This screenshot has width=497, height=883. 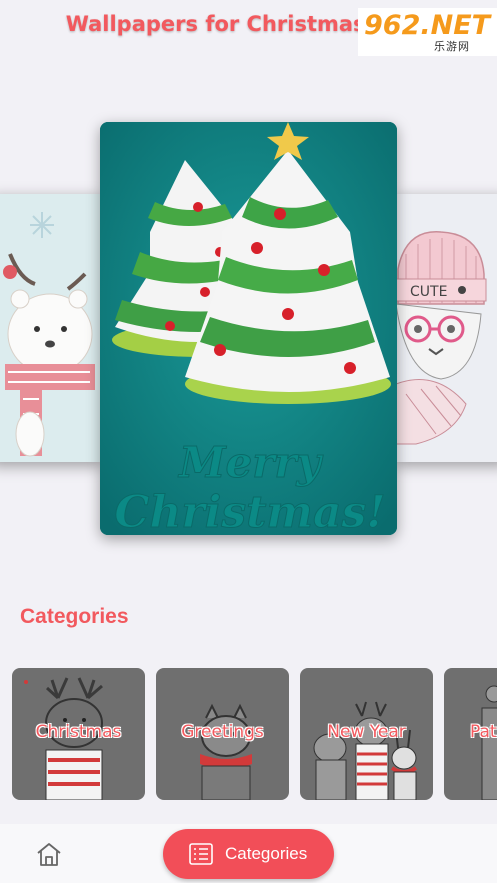 I want to click on cat-illustration: CUTE, so click(x=446, y=328).